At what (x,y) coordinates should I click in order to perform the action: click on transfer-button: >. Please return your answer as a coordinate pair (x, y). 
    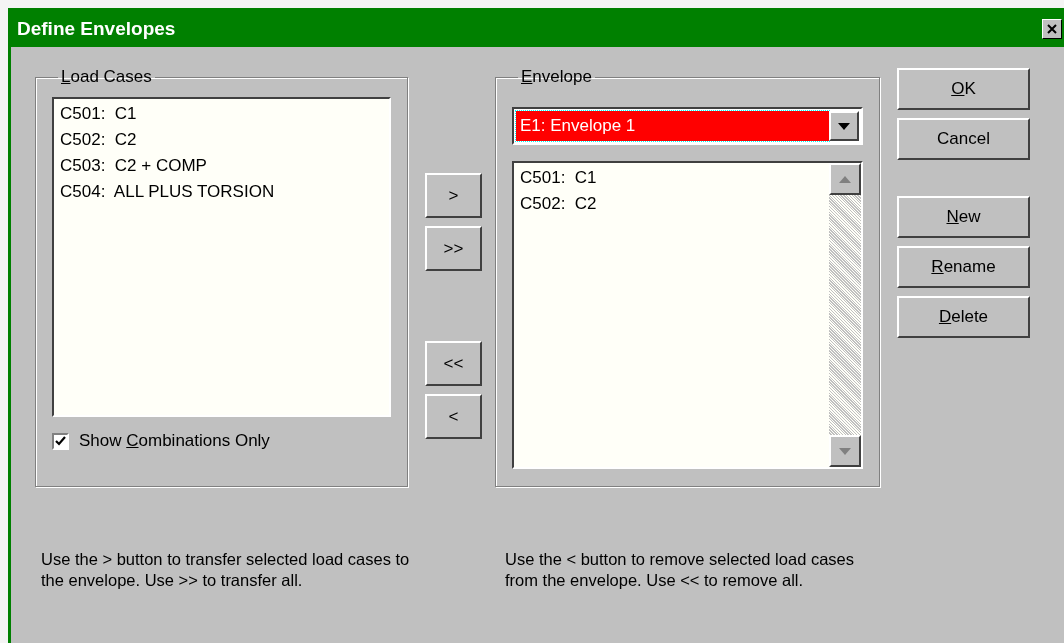
    Looking at the image, I should click on (453, 195).